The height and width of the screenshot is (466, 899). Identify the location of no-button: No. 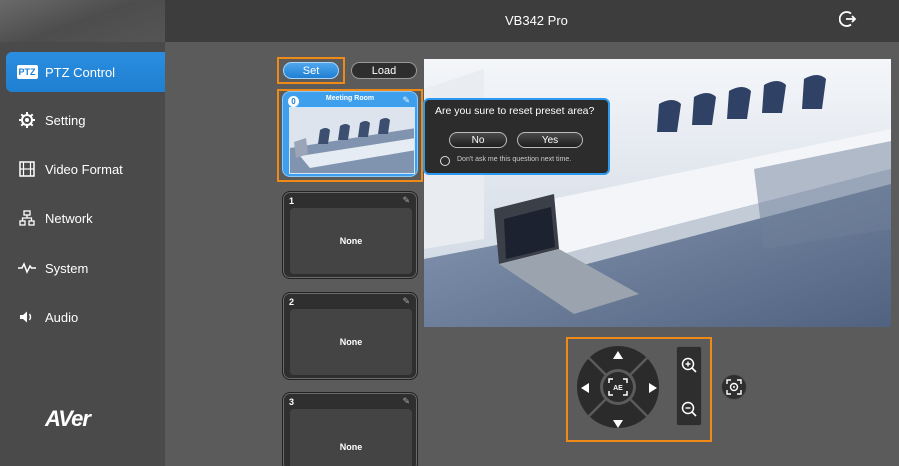
(478, 140).